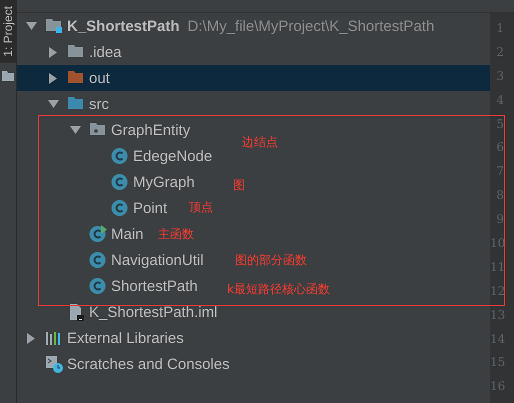 This screenshot has height=403, width=514. Describe the element at coordinates (260, 142) in the screenshot. I see `annotation: 边结点` at that location.